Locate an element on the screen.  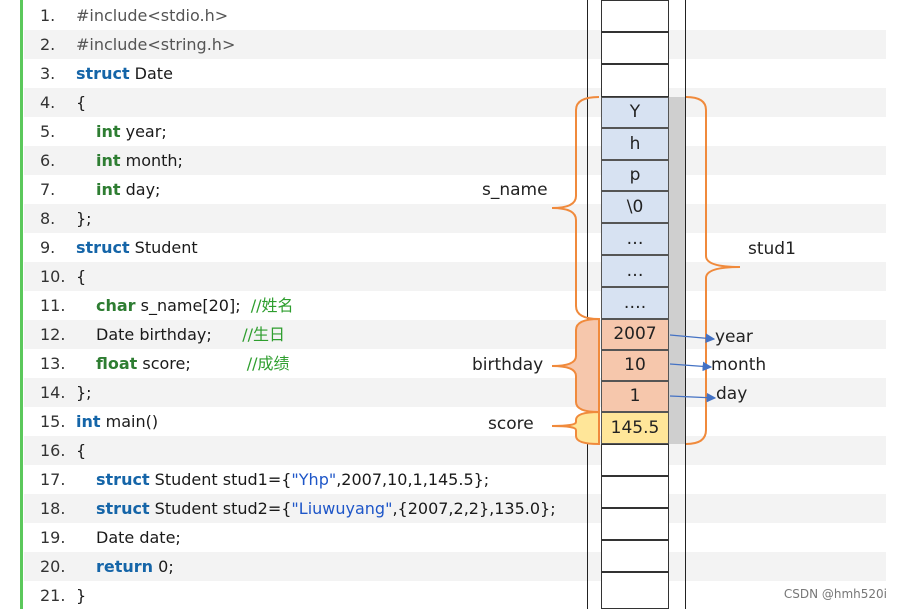
s-name-label: s_name is located at coordinates (515, 190).